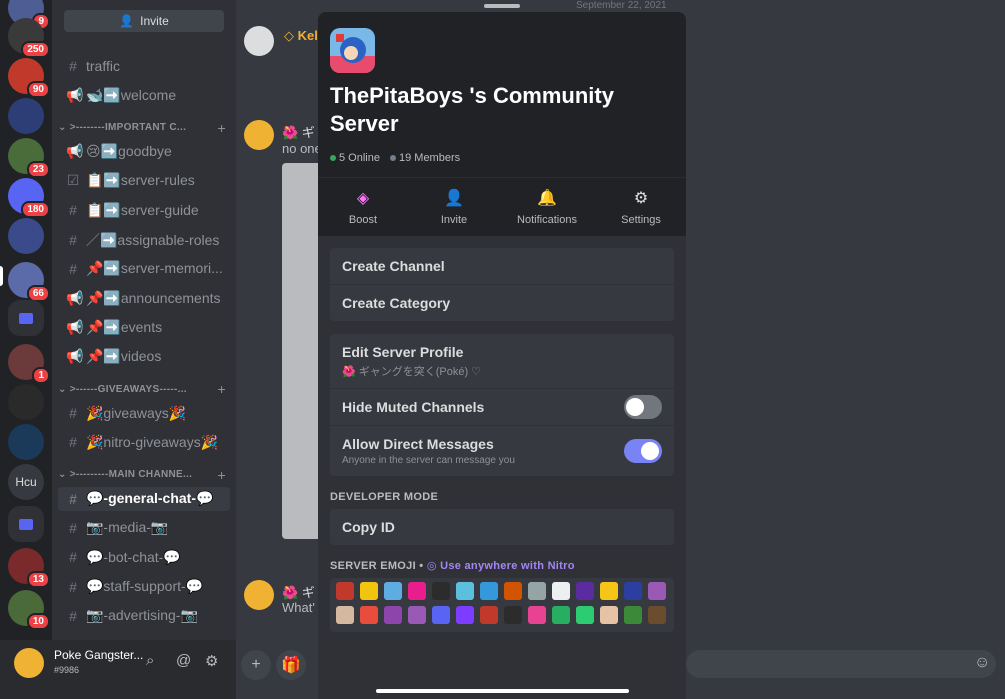 This screenshot has height=699, width=1005. What do you see at coordinates (29, 38) in the screenshot?
I see `server-icon: 250` at bounding box center [29, 38].